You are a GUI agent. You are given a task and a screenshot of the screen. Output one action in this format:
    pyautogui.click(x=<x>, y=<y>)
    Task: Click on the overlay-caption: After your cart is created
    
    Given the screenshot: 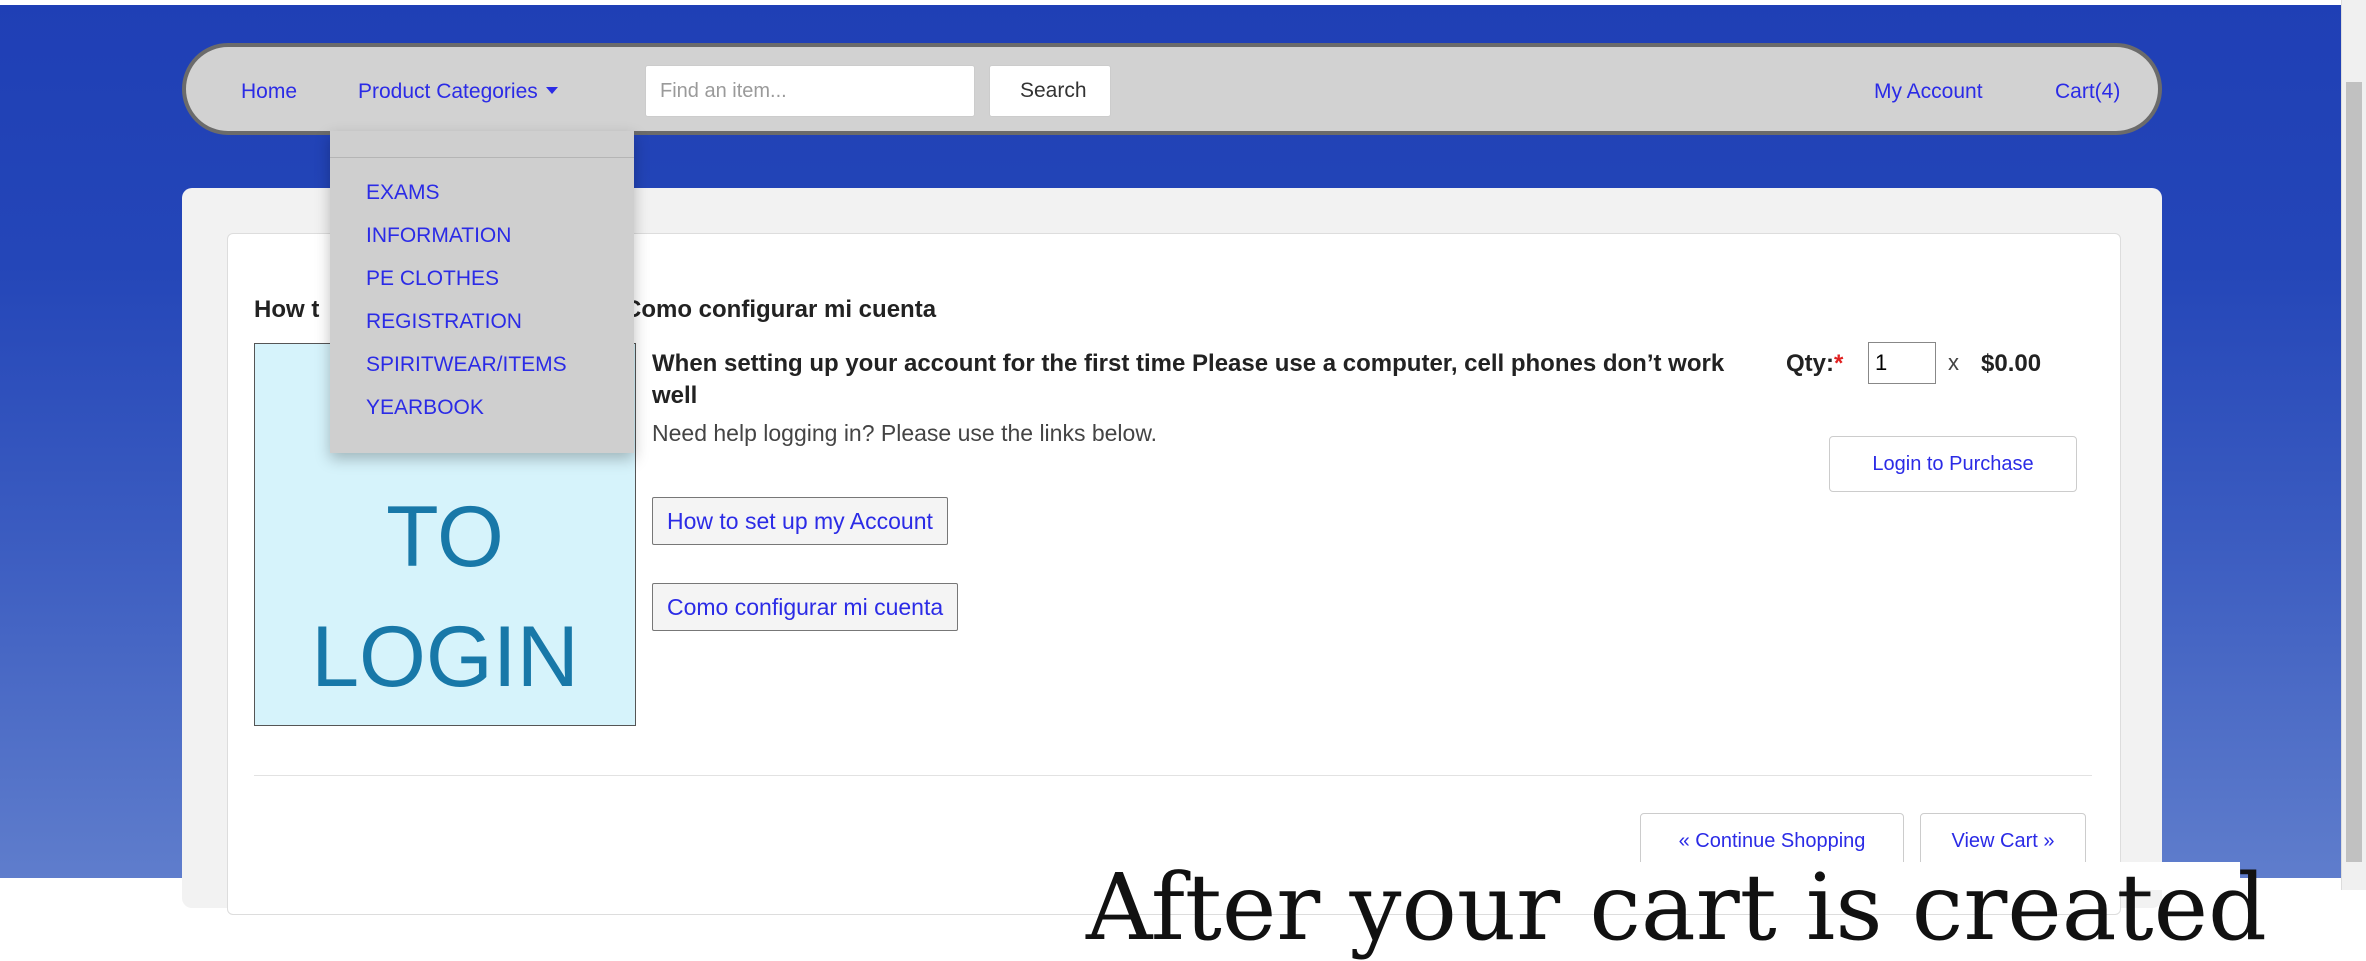 What is the action you would take?
    pyautogui.click(x=1676, y=907)
    